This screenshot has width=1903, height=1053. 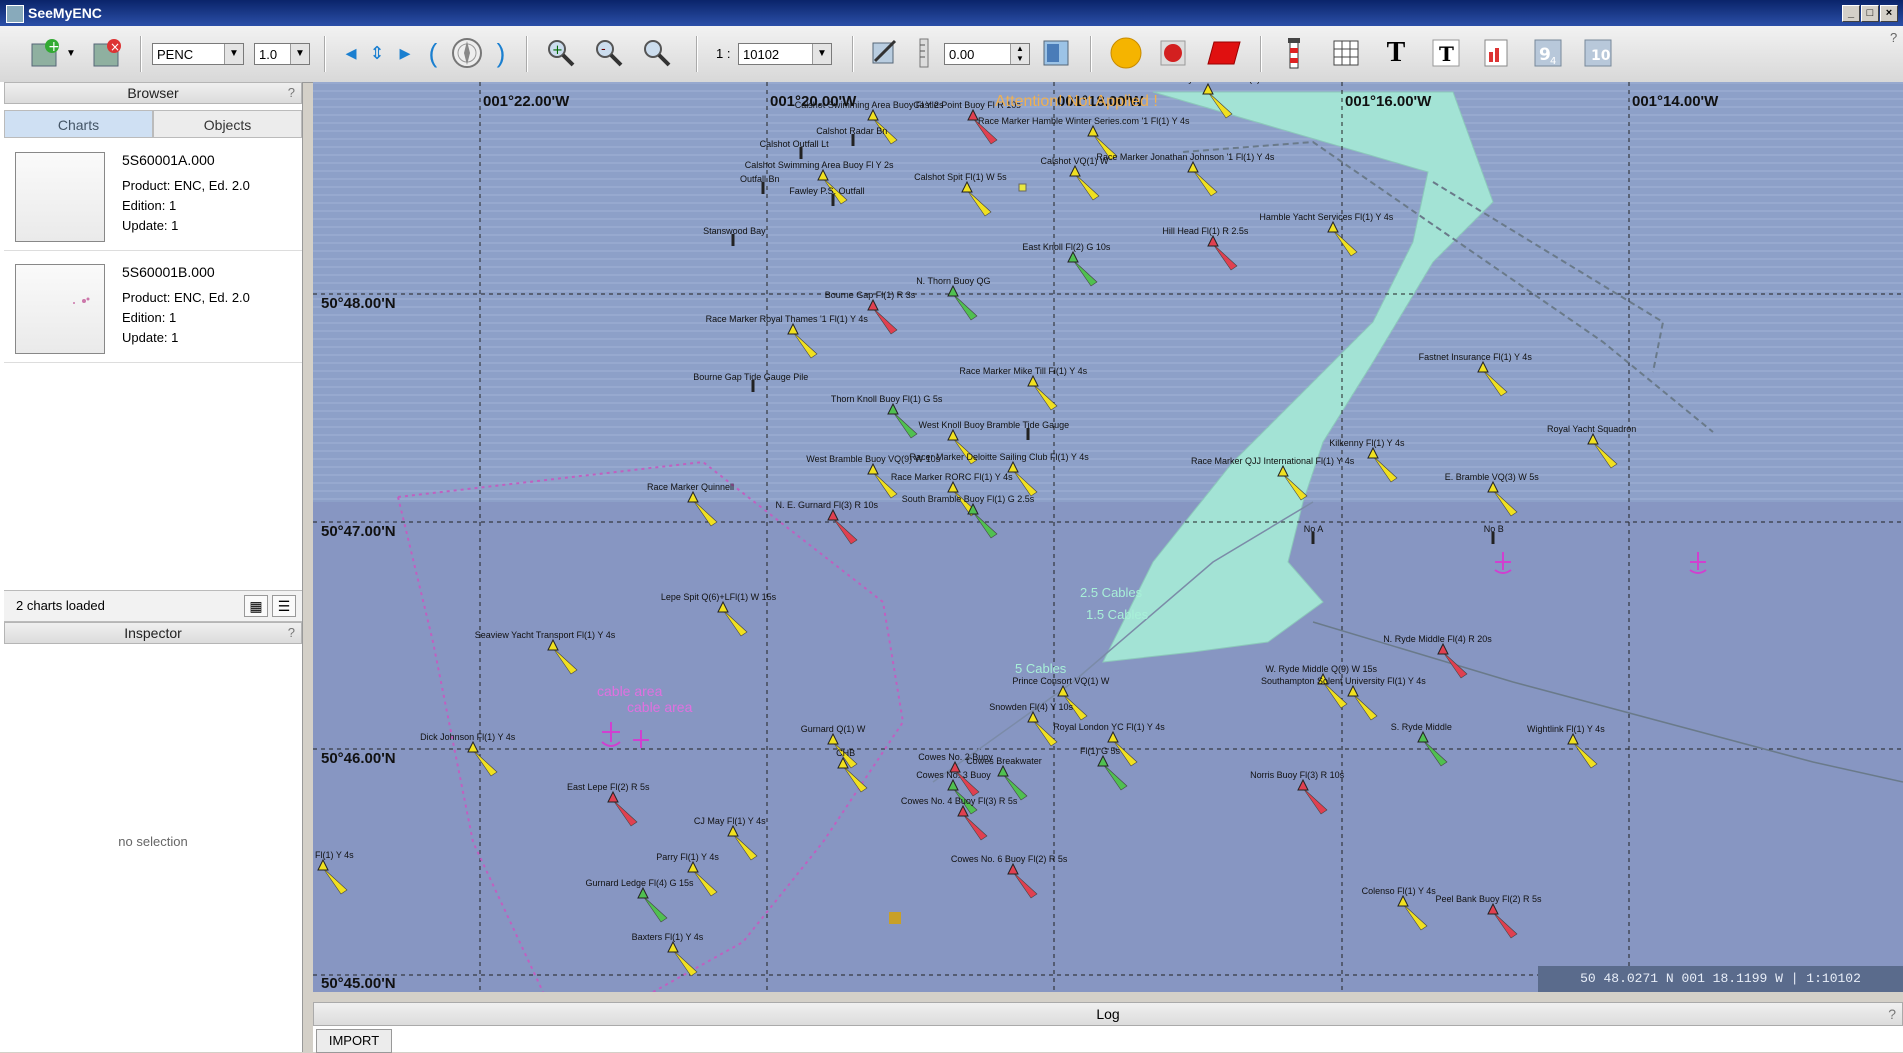 What do you see at coordinates (887, 399) in the screenshot?
I see `feature-label: Thorn Knoll Buoy Fl(1) G 5s` at bounding box center [887, 399].